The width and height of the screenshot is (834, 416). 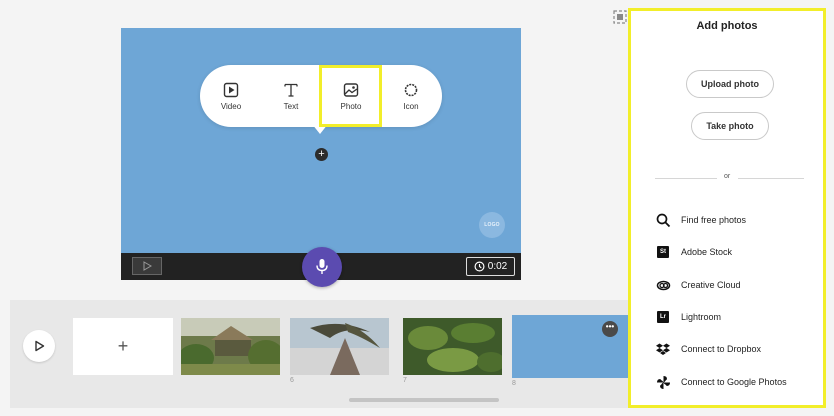 I want to click on adobe-stock-icon: St, so click(x=663, y=252).